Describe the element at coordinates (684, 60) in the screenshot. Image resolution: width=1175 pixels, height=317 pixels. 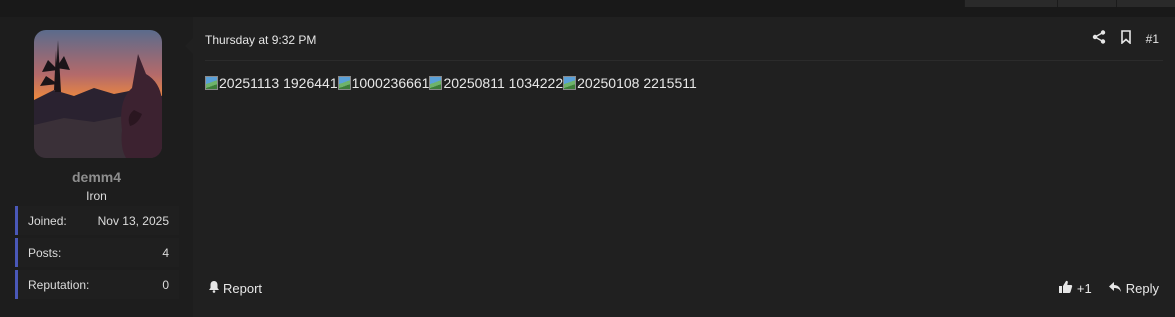
I see `divider` at that location.